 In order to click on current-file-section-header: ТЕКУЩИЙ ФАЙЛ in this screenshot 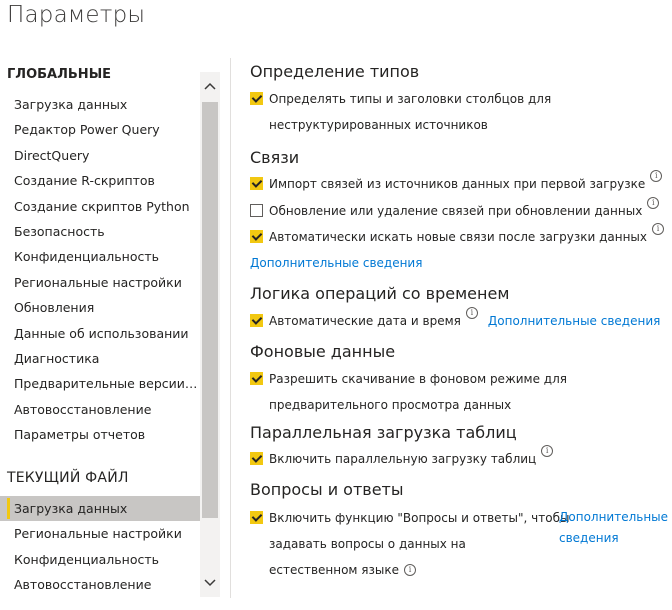, I will do `click(68, 478)`.